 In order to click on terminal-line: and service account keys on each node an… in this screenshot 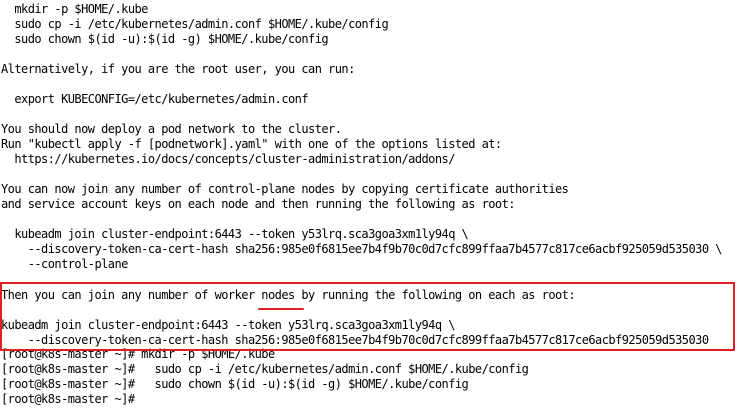, I will do `click(258, 204)`.